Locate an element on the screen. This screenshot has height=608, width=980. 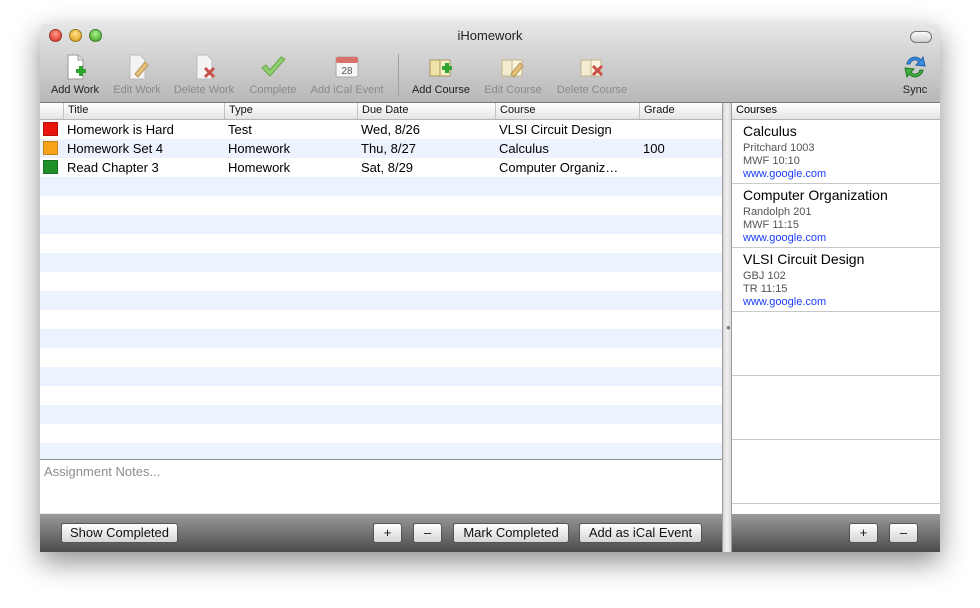
edit-course-button: Edit Course is located at coordinates (513, 76).